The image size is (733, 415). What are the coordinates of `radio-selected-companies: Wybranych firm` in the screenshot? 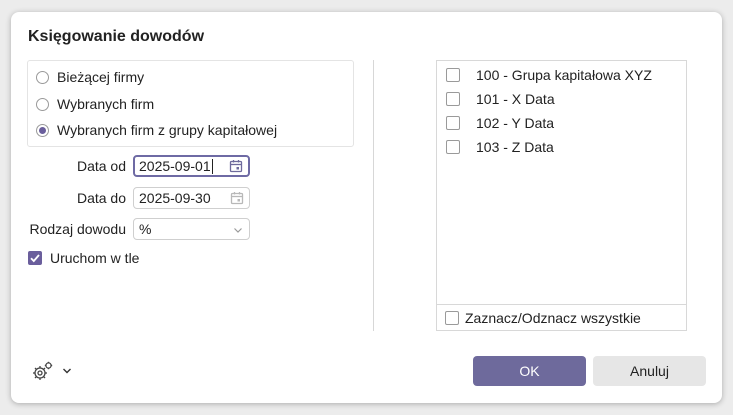 It's located at (95, 104).